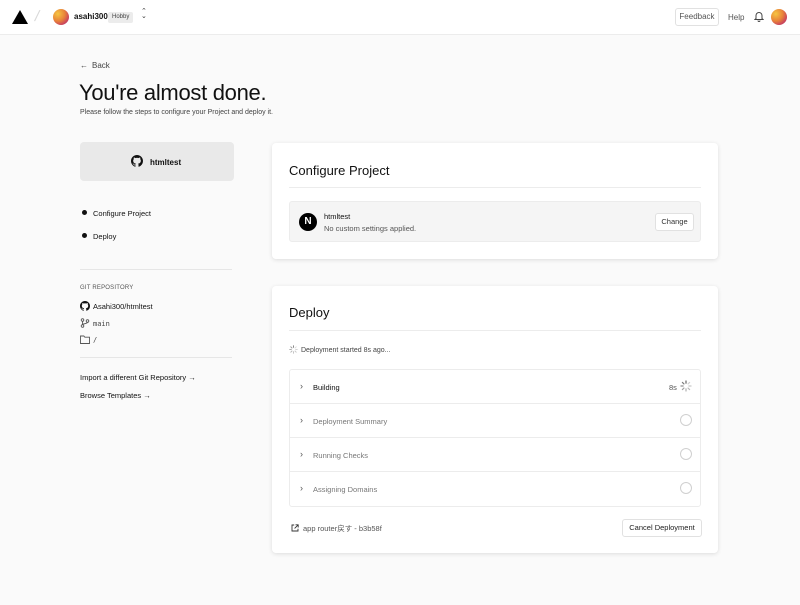 Image resolution: width=800 pixels, height=605 pixels. Describe the element at coordinates (370, 228) in the screenshot. I see `settings-text: No custom settings applied.` at that location.